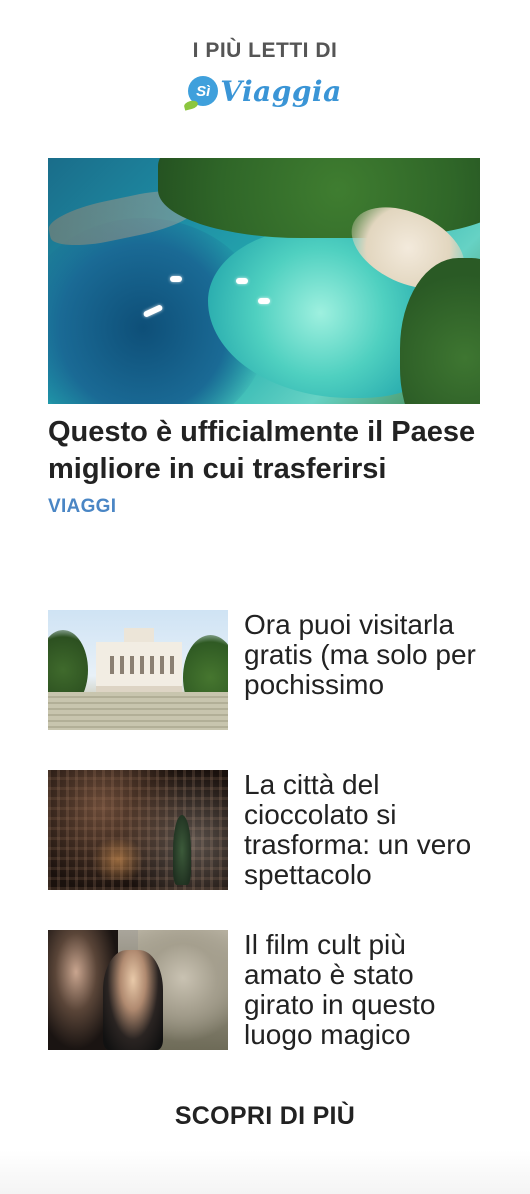 The height and width of the screenshot is (1194, 530). What do you see at coordinates (281, 91) in the screenshot?
I see `logo-wordmark: Viaggia` at bounding box center [281, 91].